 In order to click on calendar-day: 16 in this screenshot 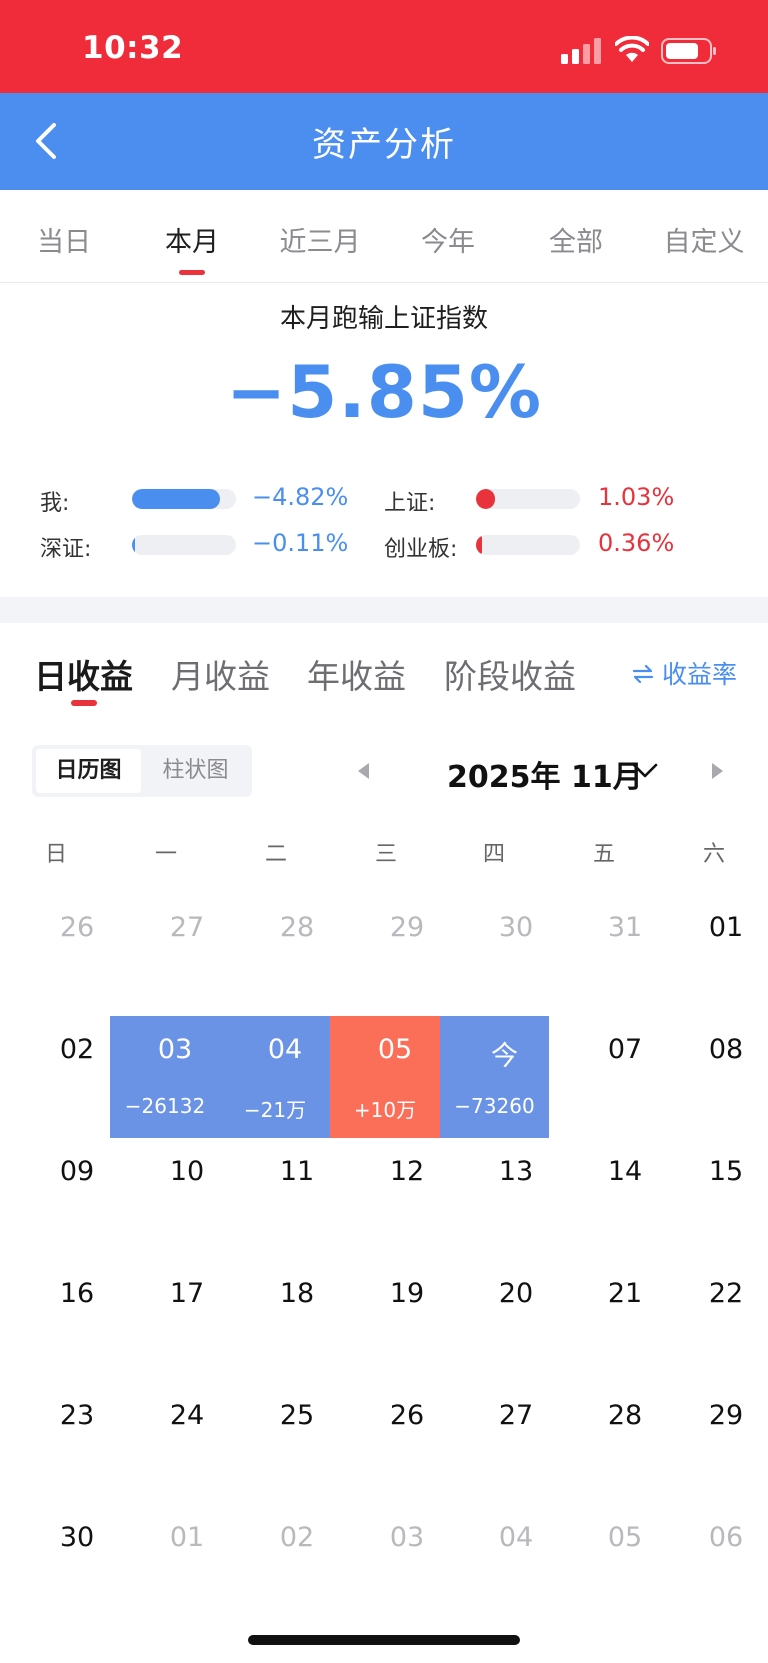, I will do `click(77, 1321)`.